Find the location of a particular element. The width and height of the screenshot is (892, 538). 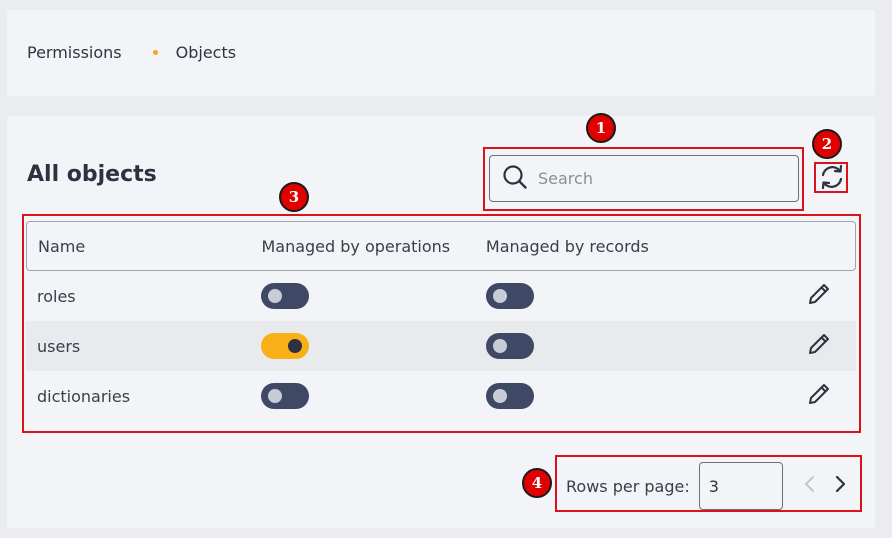

search-box is located at coordinates (644, 178).